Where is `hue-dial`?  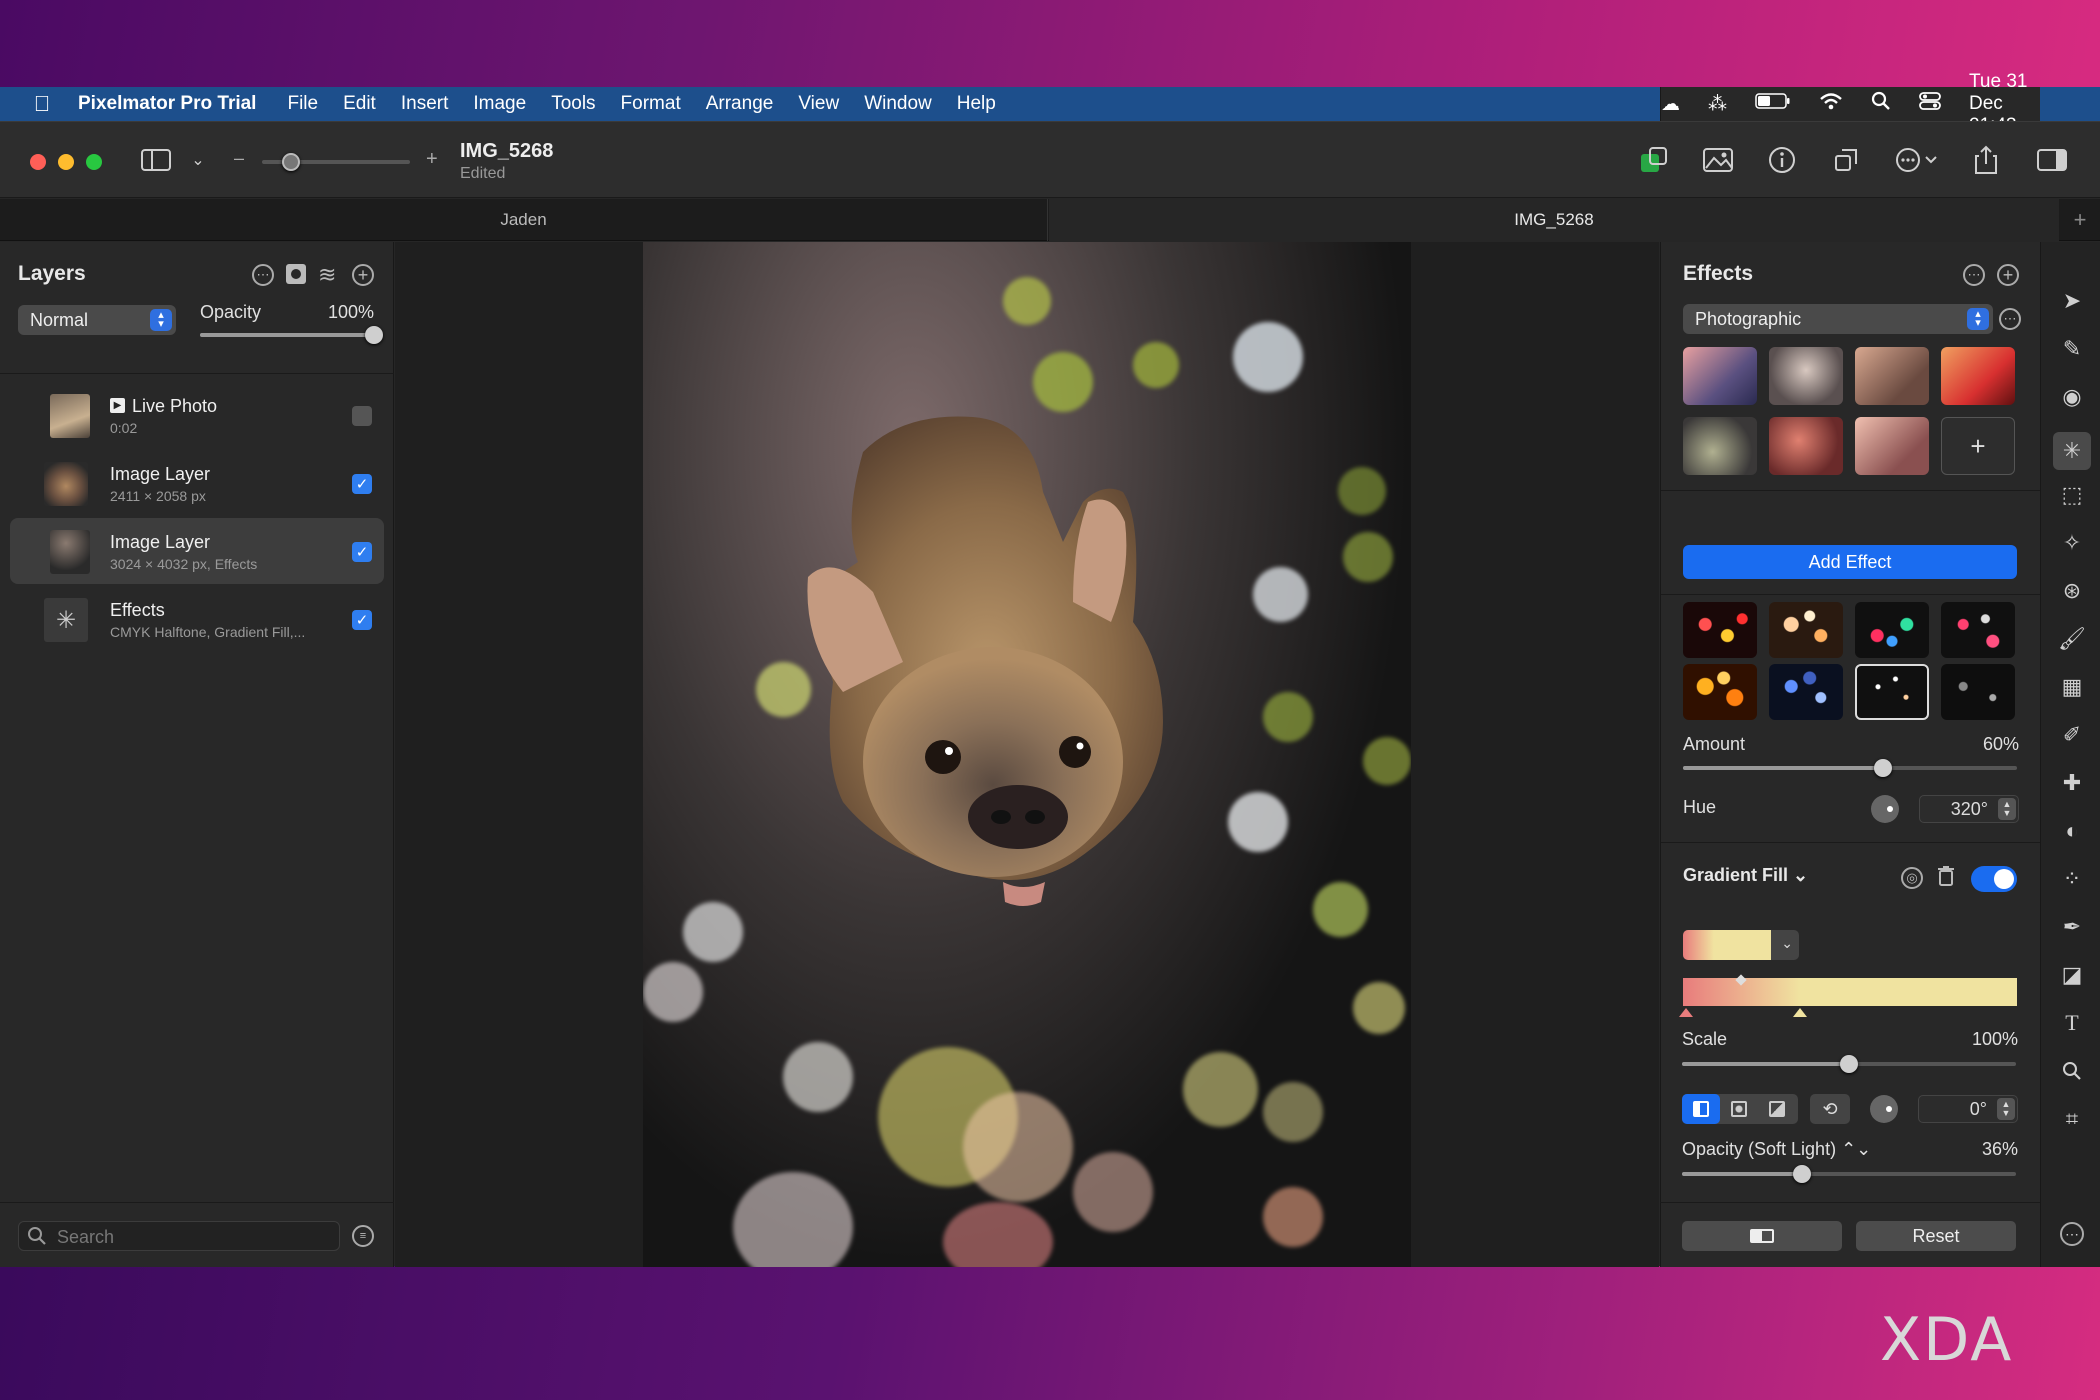 hue-dial is located at coordinates (1885, 809).